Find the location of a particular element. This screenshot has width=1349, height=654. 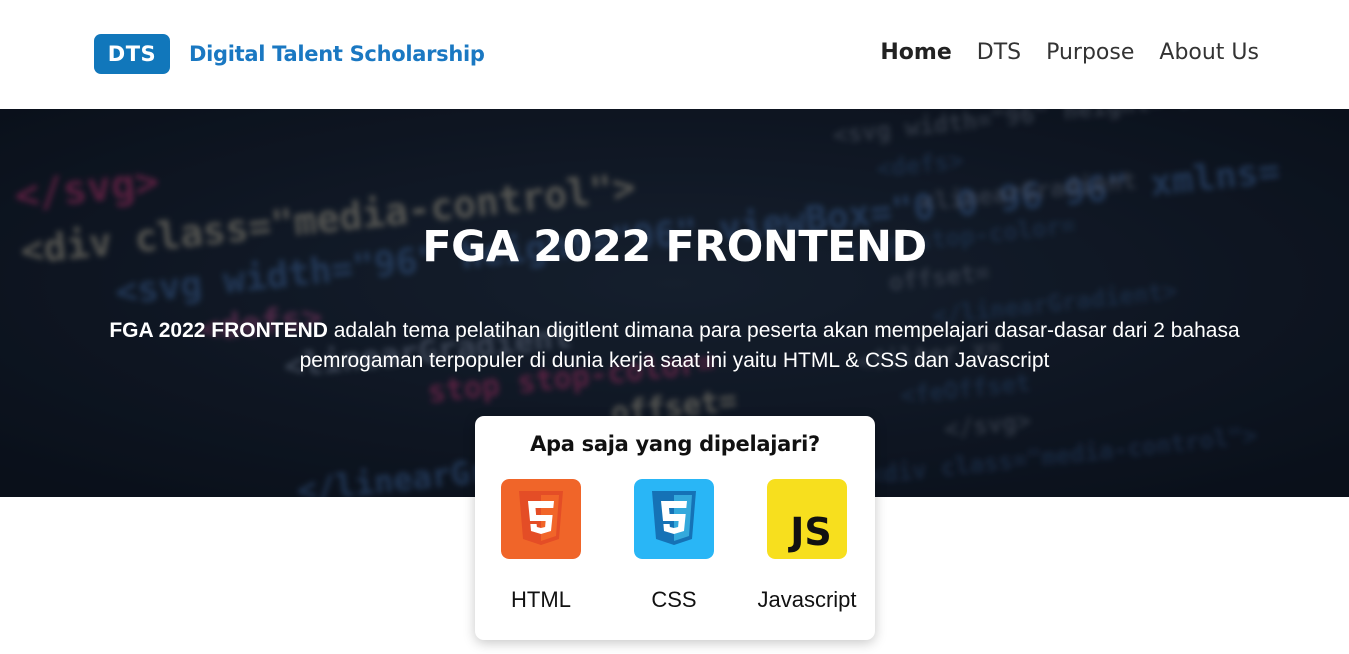

nav-purpose: Purpose is located at coordinates (1090, 52).